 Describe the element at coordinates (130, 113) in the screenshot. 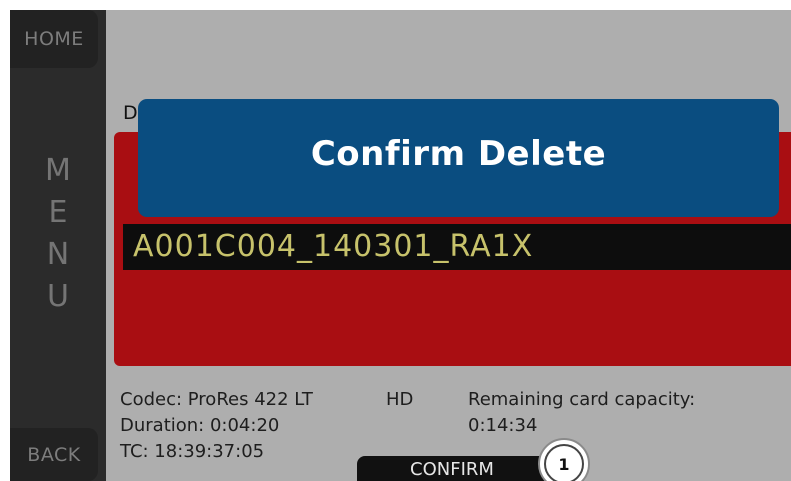

I see `clip-header-label: D` at that location.